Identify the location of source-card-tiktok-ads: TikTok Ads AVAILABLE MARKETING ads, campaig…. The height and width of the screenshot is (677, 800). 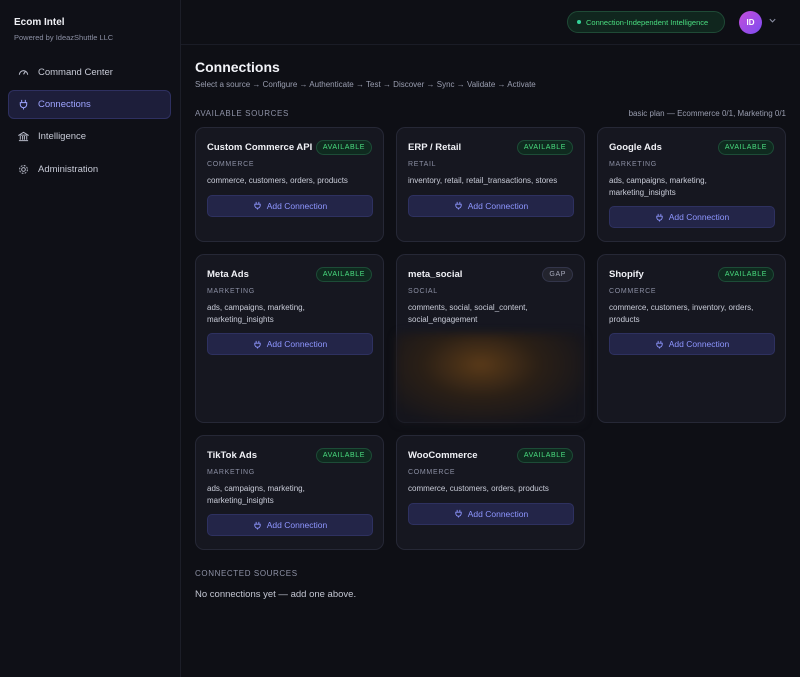
(289, 492).